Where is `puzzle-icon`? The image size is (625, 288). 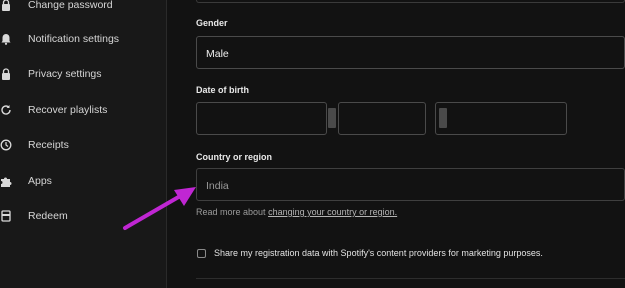 puzzle-icon is located at coordinates (7, 181).